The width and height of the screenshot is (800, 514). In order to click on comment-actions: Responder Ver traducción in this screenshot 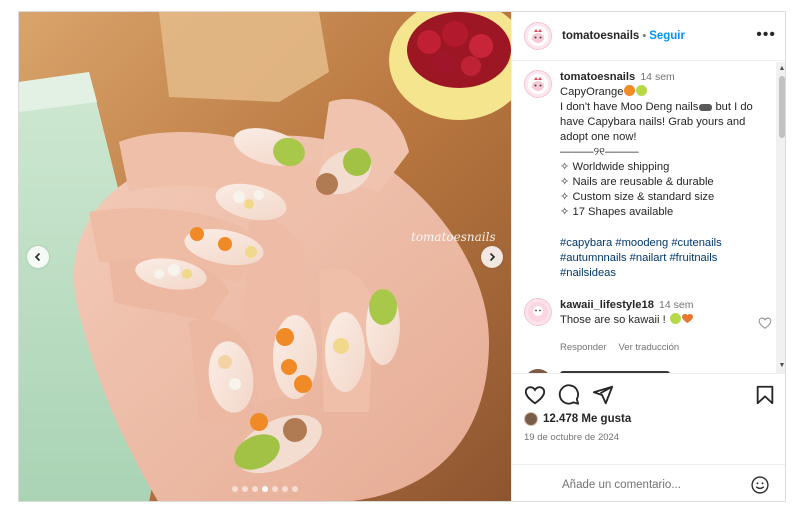, I will do `click(660, 347)`.